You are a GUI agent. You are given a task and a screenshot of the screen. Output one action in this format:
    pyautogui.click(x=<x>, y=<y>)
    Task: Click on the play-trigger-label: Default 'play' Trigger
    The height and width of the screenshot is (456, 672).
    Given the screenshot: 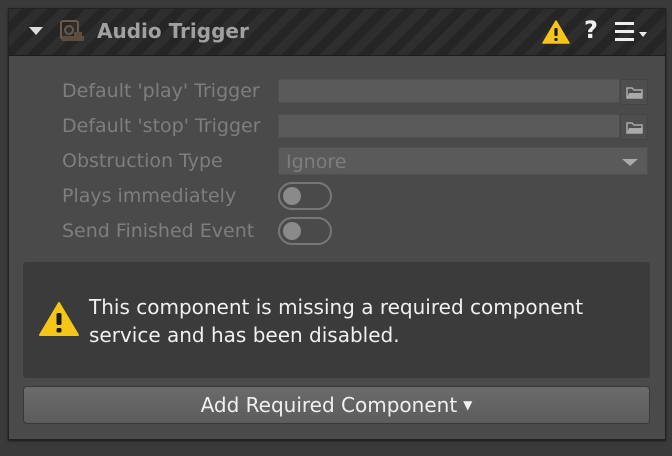 What is the action you would take?
    pyautogui.click(x=161, y=91)
    